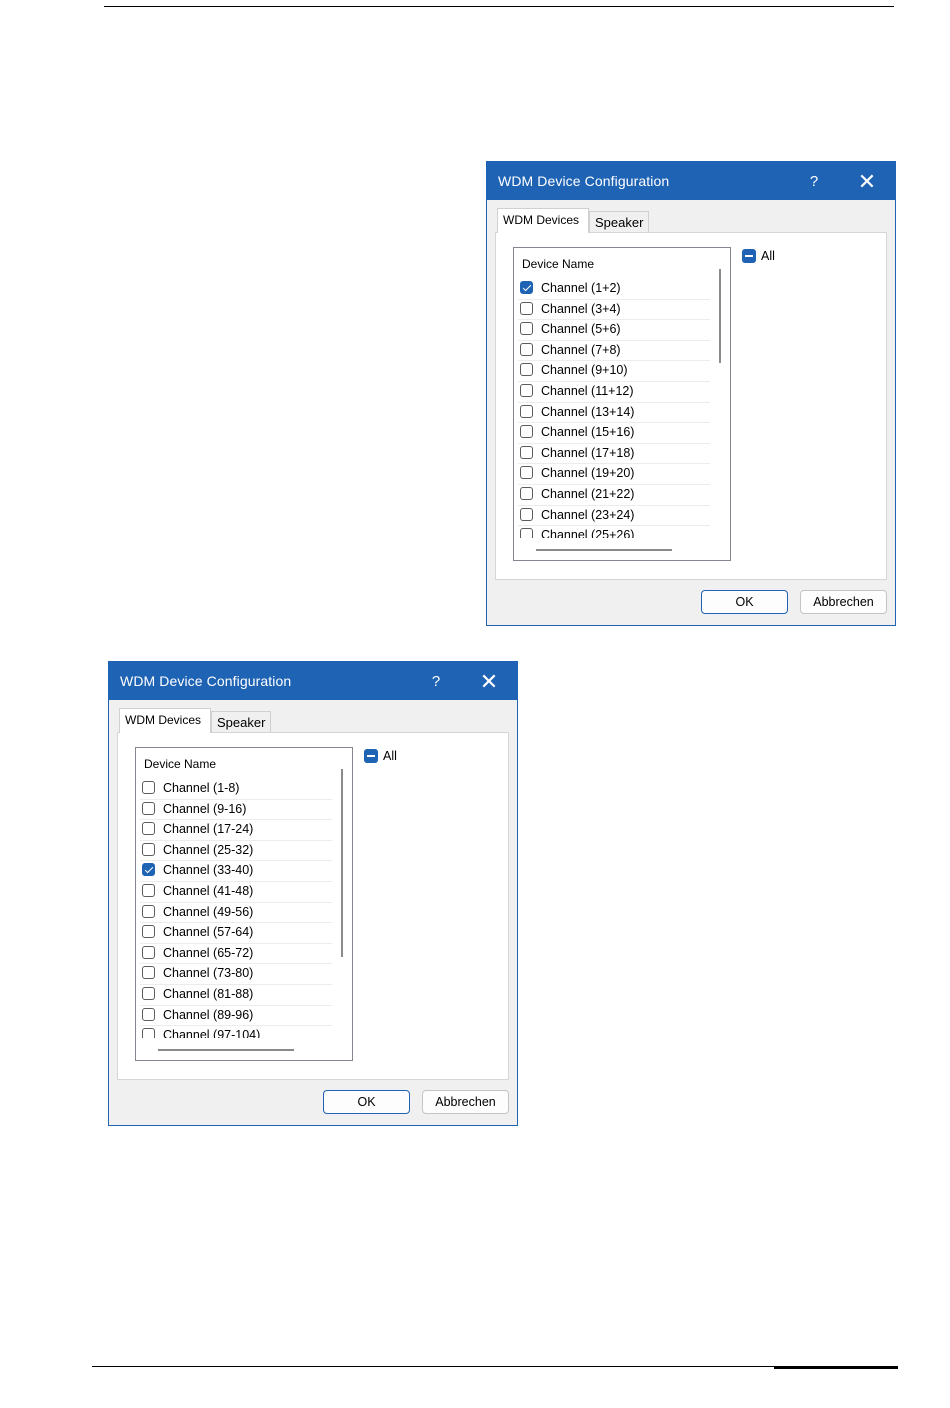 This screenshot has height=1408, width=950. Describe the element at coordinates (208, 870) in the screenshot. I see `device-item-label: Channel (33-40)` at that location.